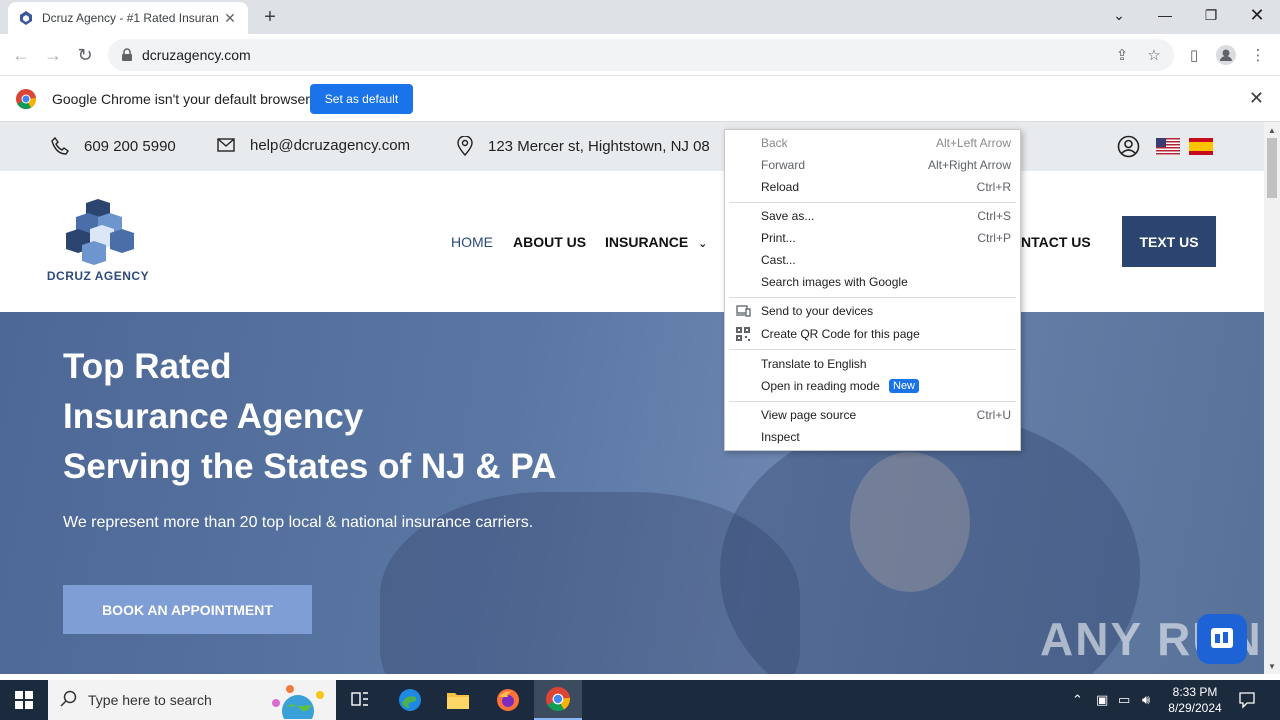  I want to click on chat-widget-button, so click(1222, 639).